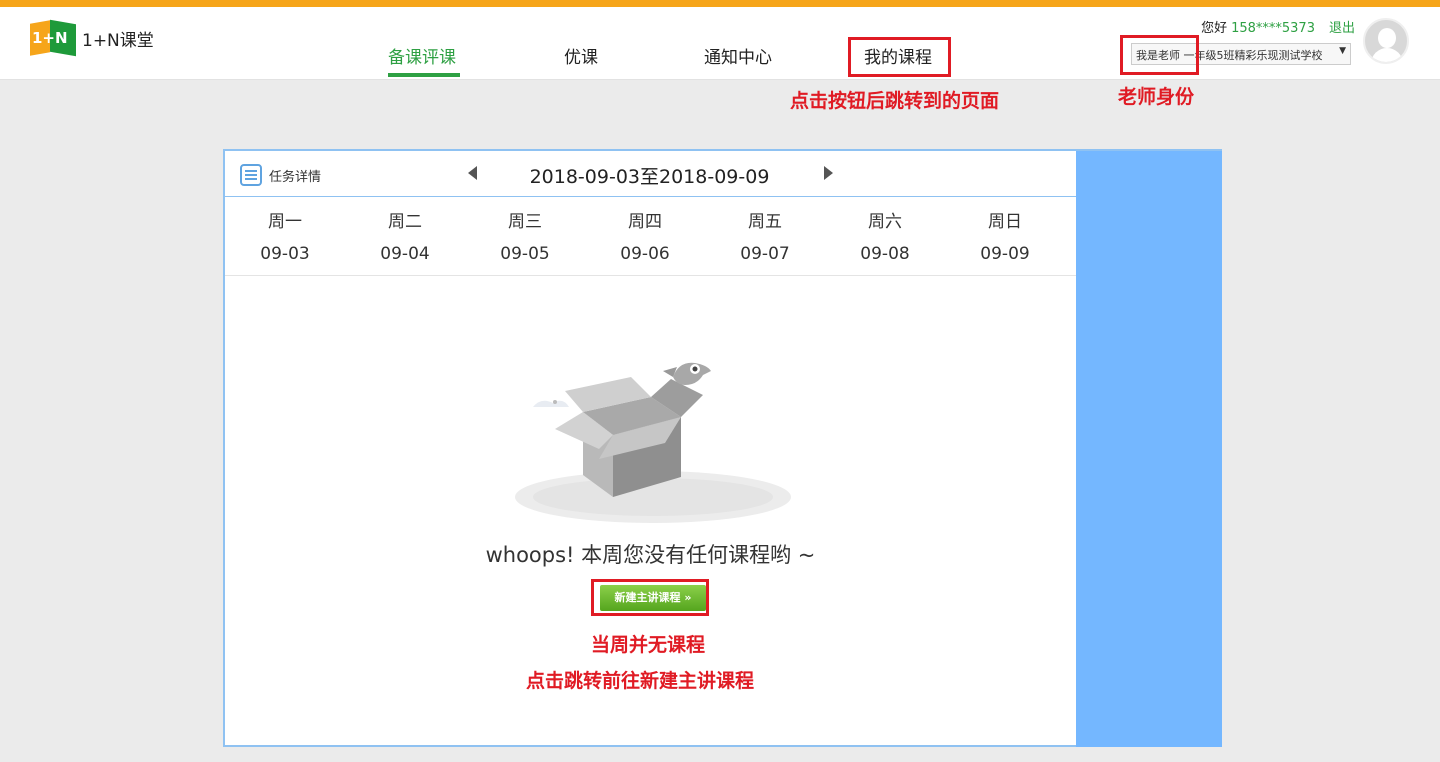 This screenshot has height=762, width=1440. I want to click on day-name: 周四, so click(645, 222).